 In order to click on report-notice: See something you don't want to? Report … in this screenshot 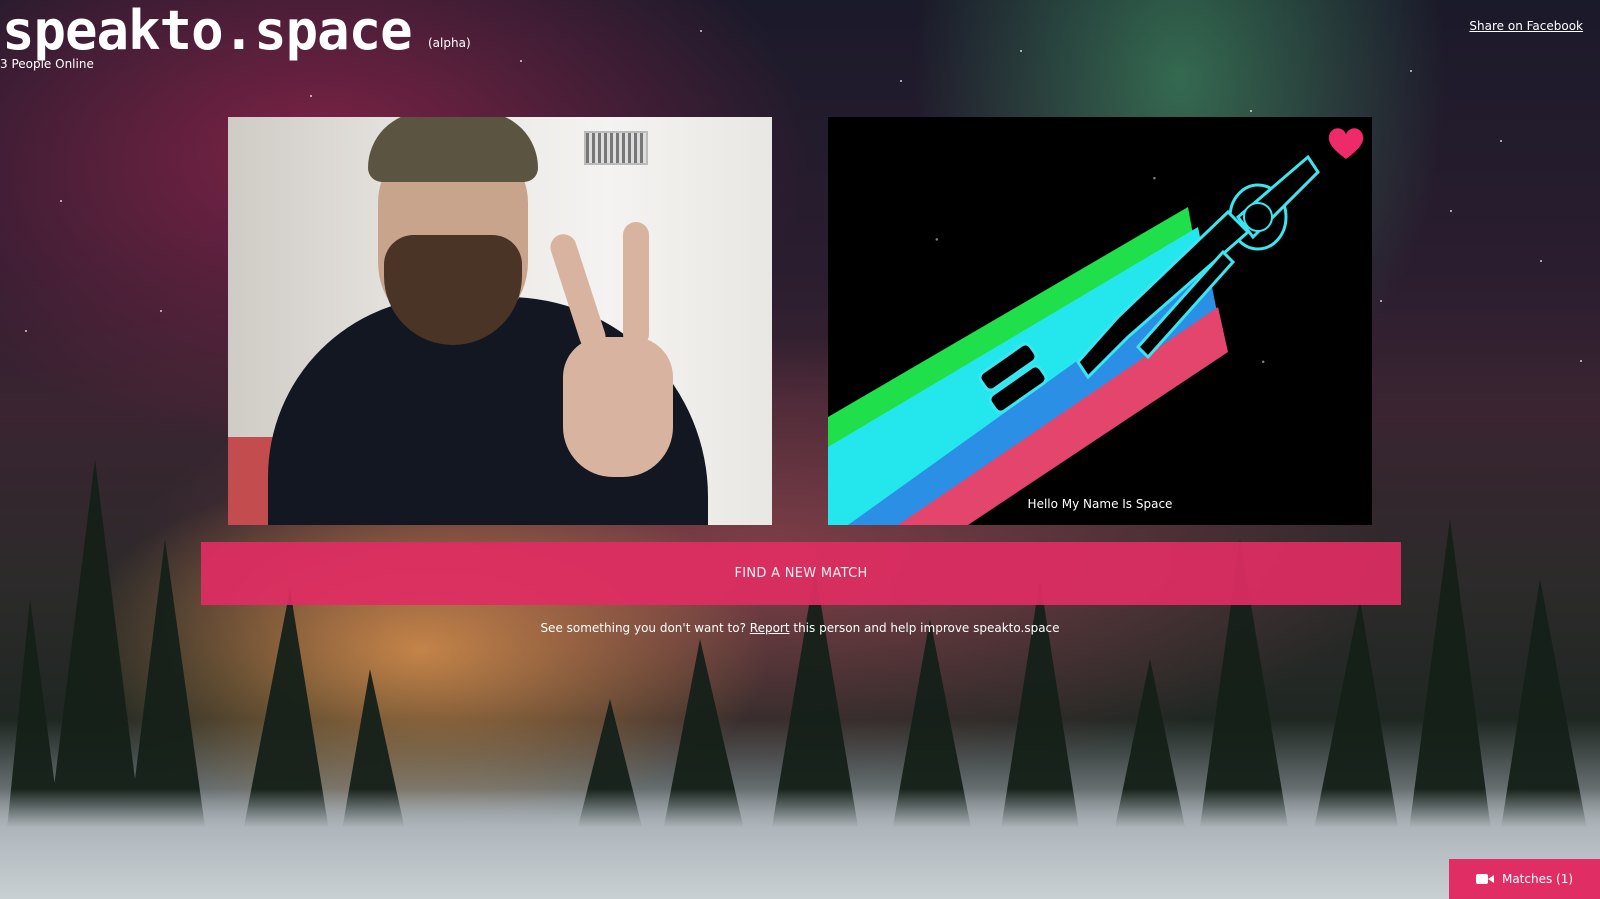, I will do `click(800, 628)`.